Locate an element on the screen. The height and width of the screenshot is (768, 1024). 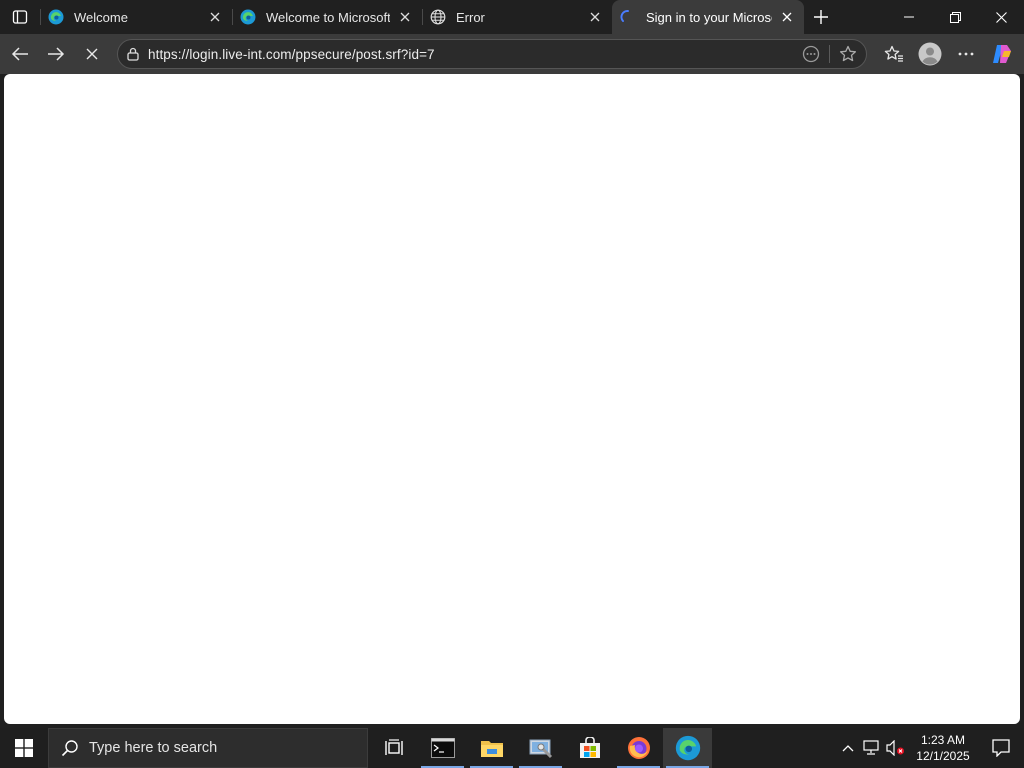
arrow-left-icon is located at coordinates (19, 54).